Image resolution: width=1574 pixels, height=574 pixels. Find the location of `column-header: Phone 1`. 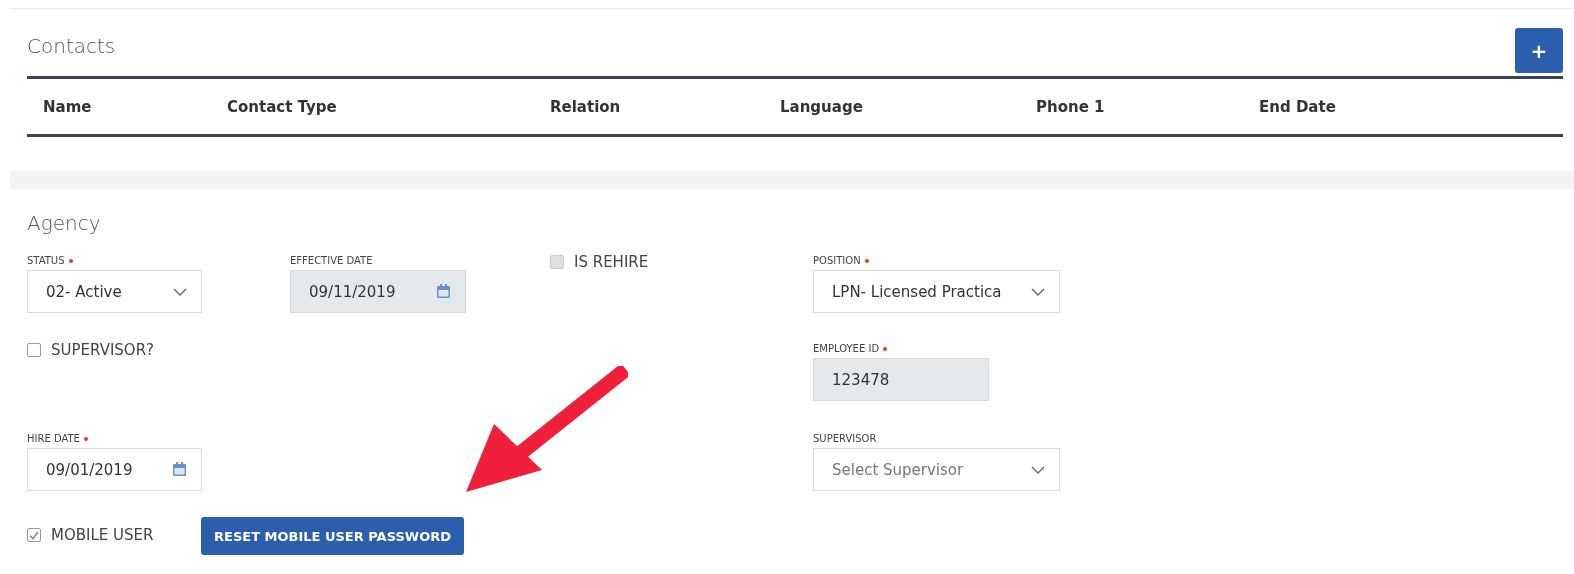

column-header: Phone 1 is located at coordinates (1070, 106).